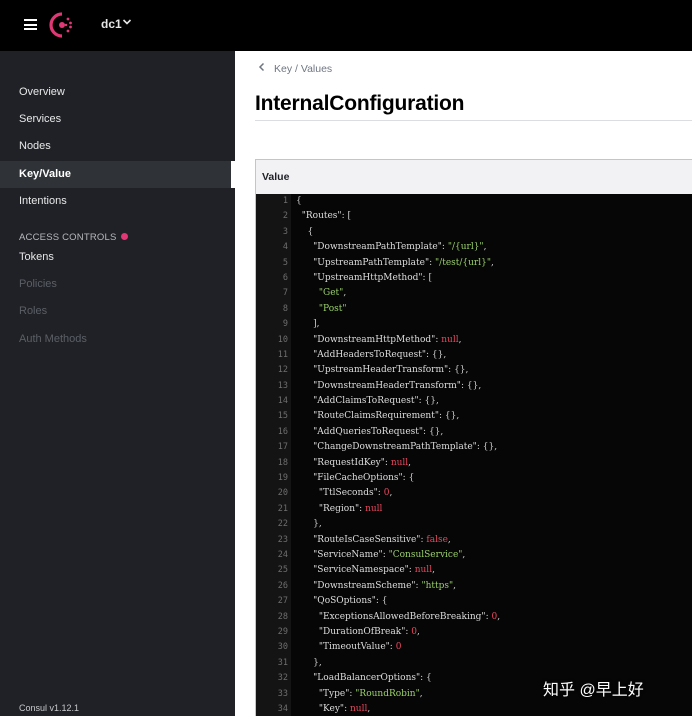 Image resolution: width=692 pixels, height=716 pixels. Describe the element at coordinates (374, 570) in the screenshot. I see `code-text: "ServiceNamespace": null,` at that location.